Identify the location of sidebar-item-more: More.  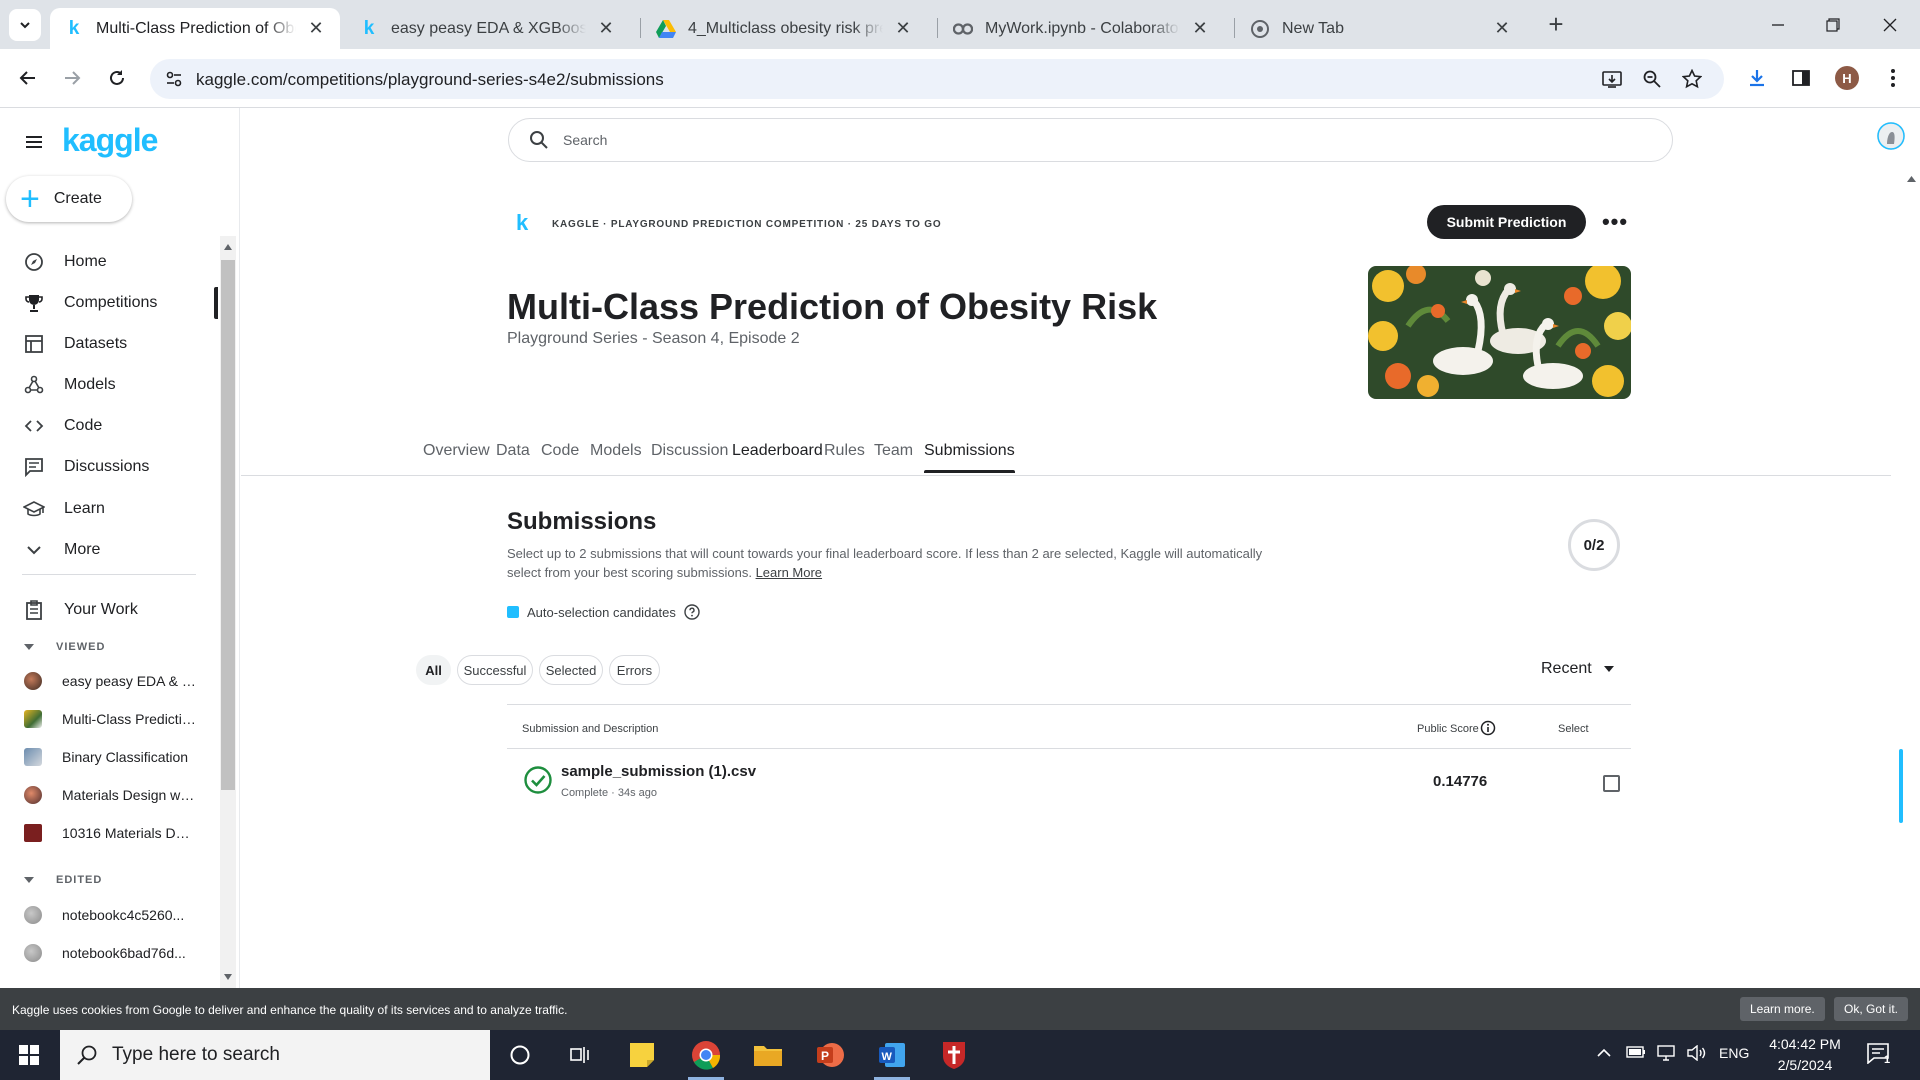
(109, 550).